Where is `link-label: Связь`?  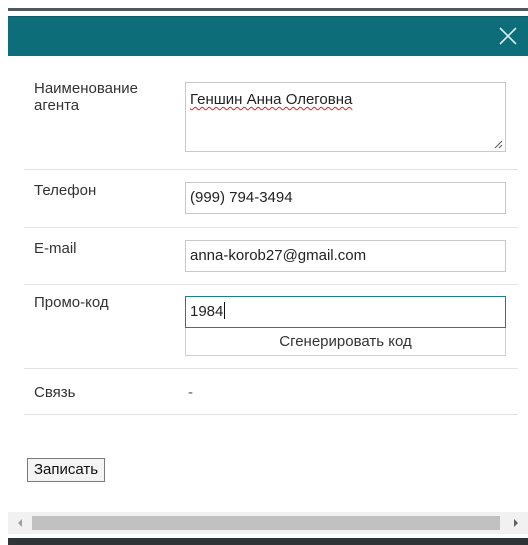 link-label: Связь is located at coordinates (55, 392).